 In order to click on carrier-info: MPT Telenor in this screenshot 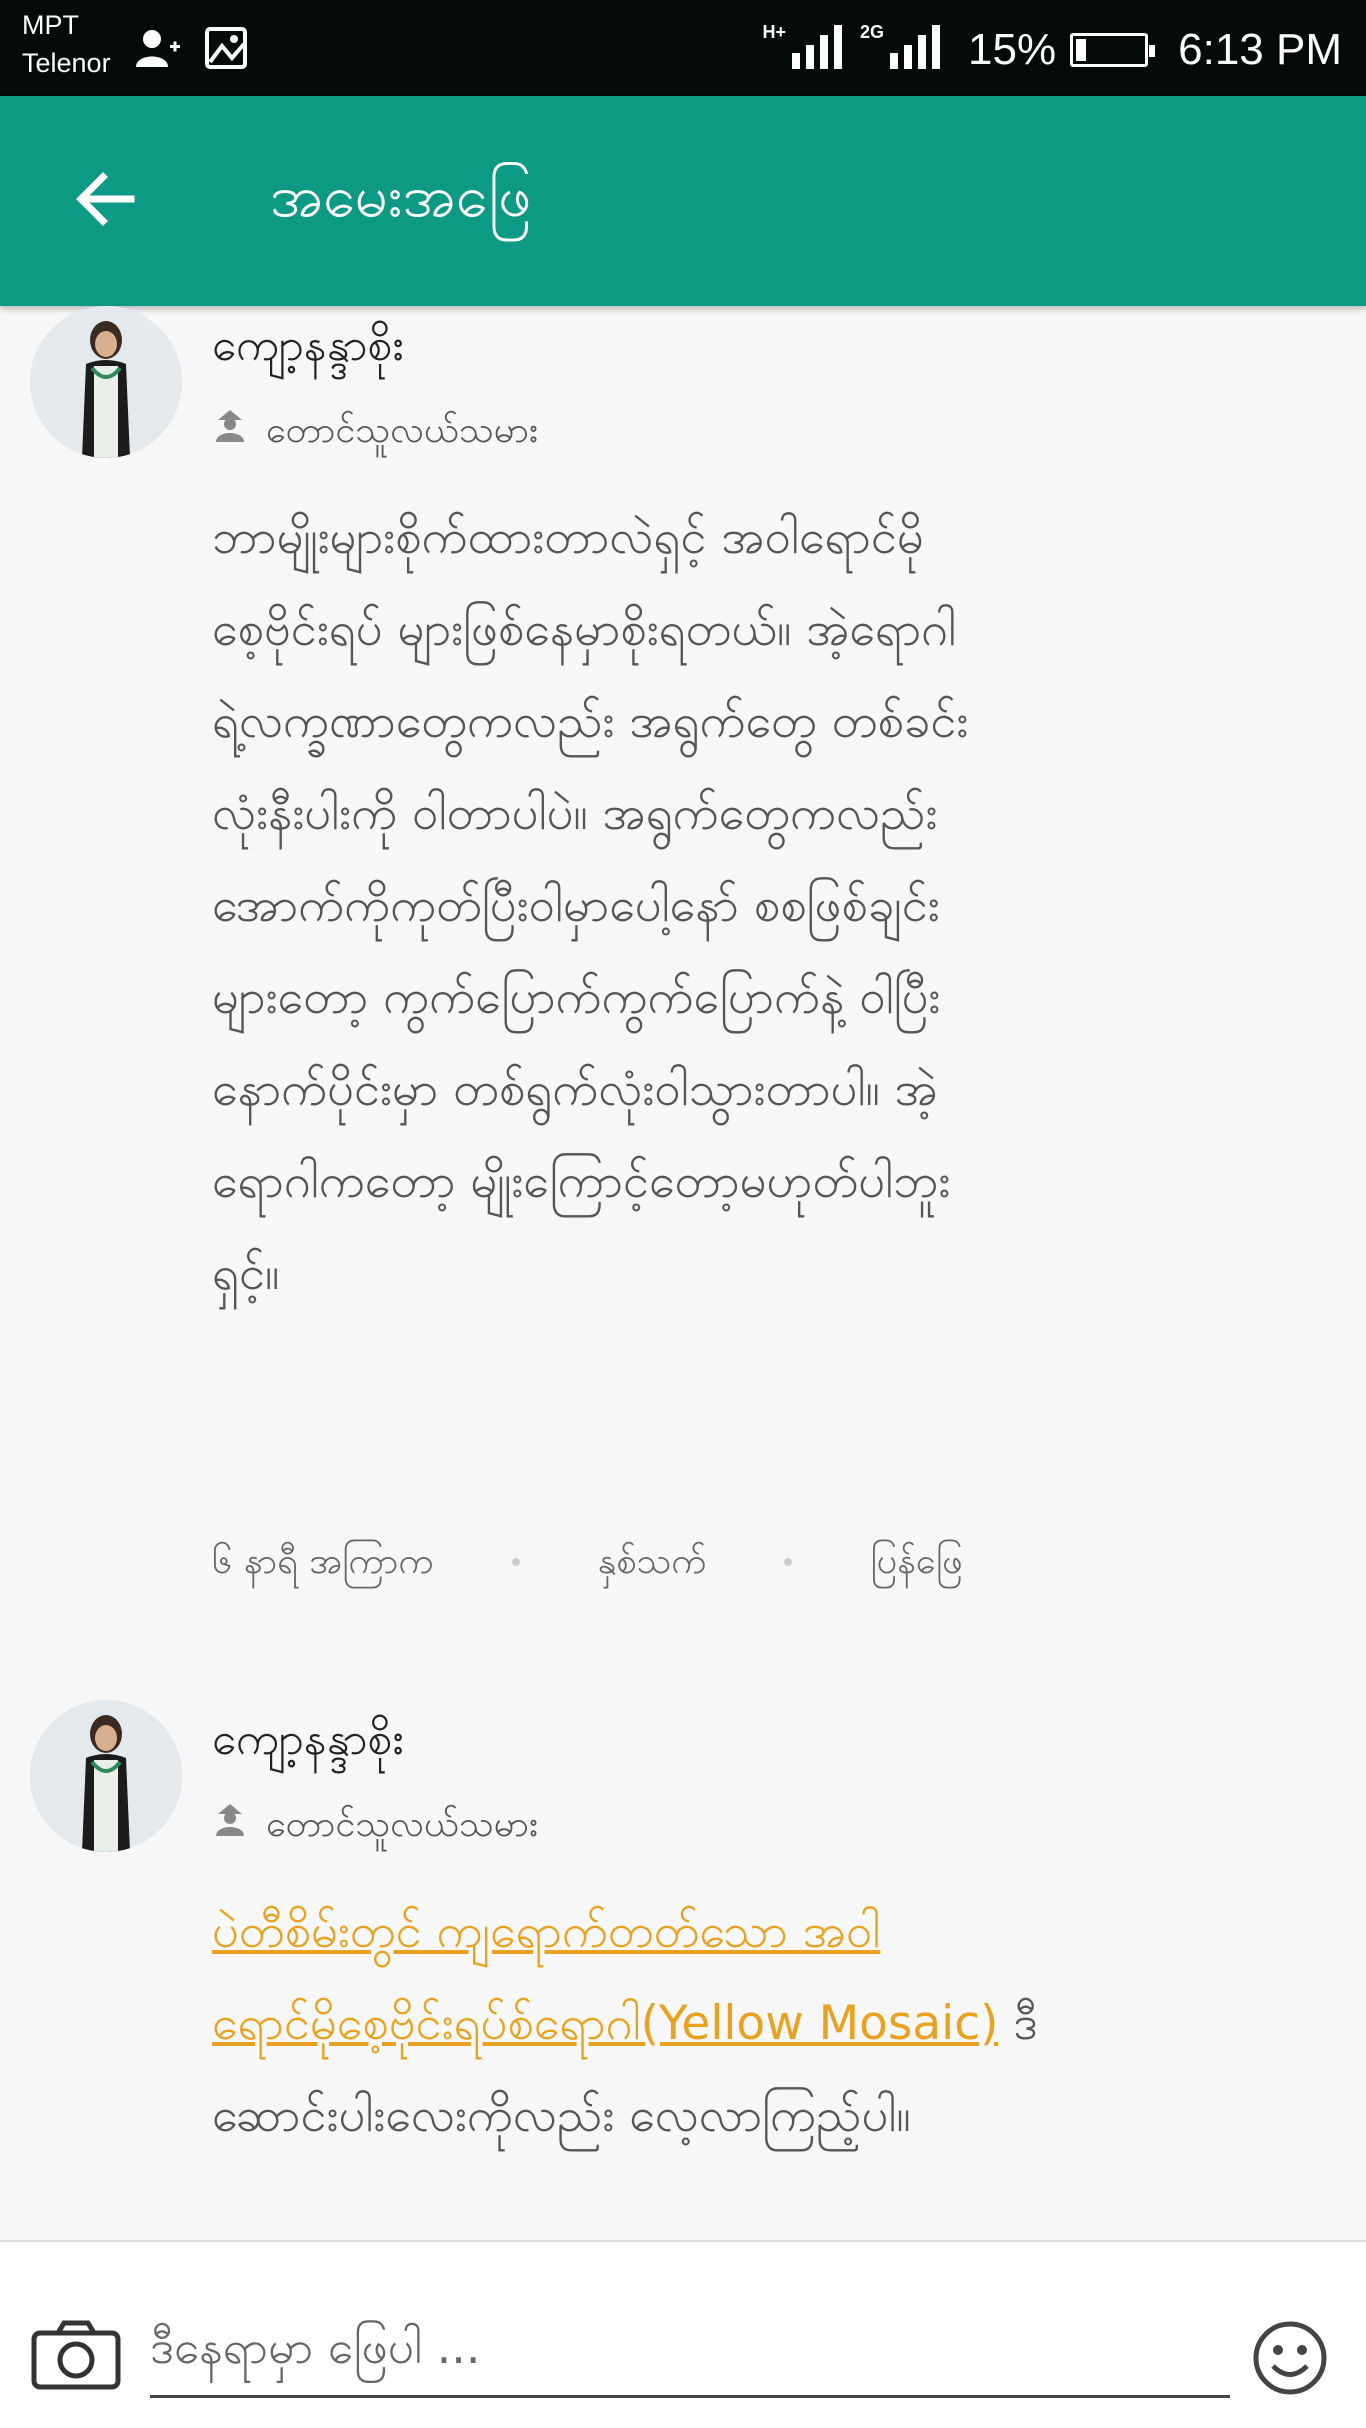, I will do `click(66, 44)`.